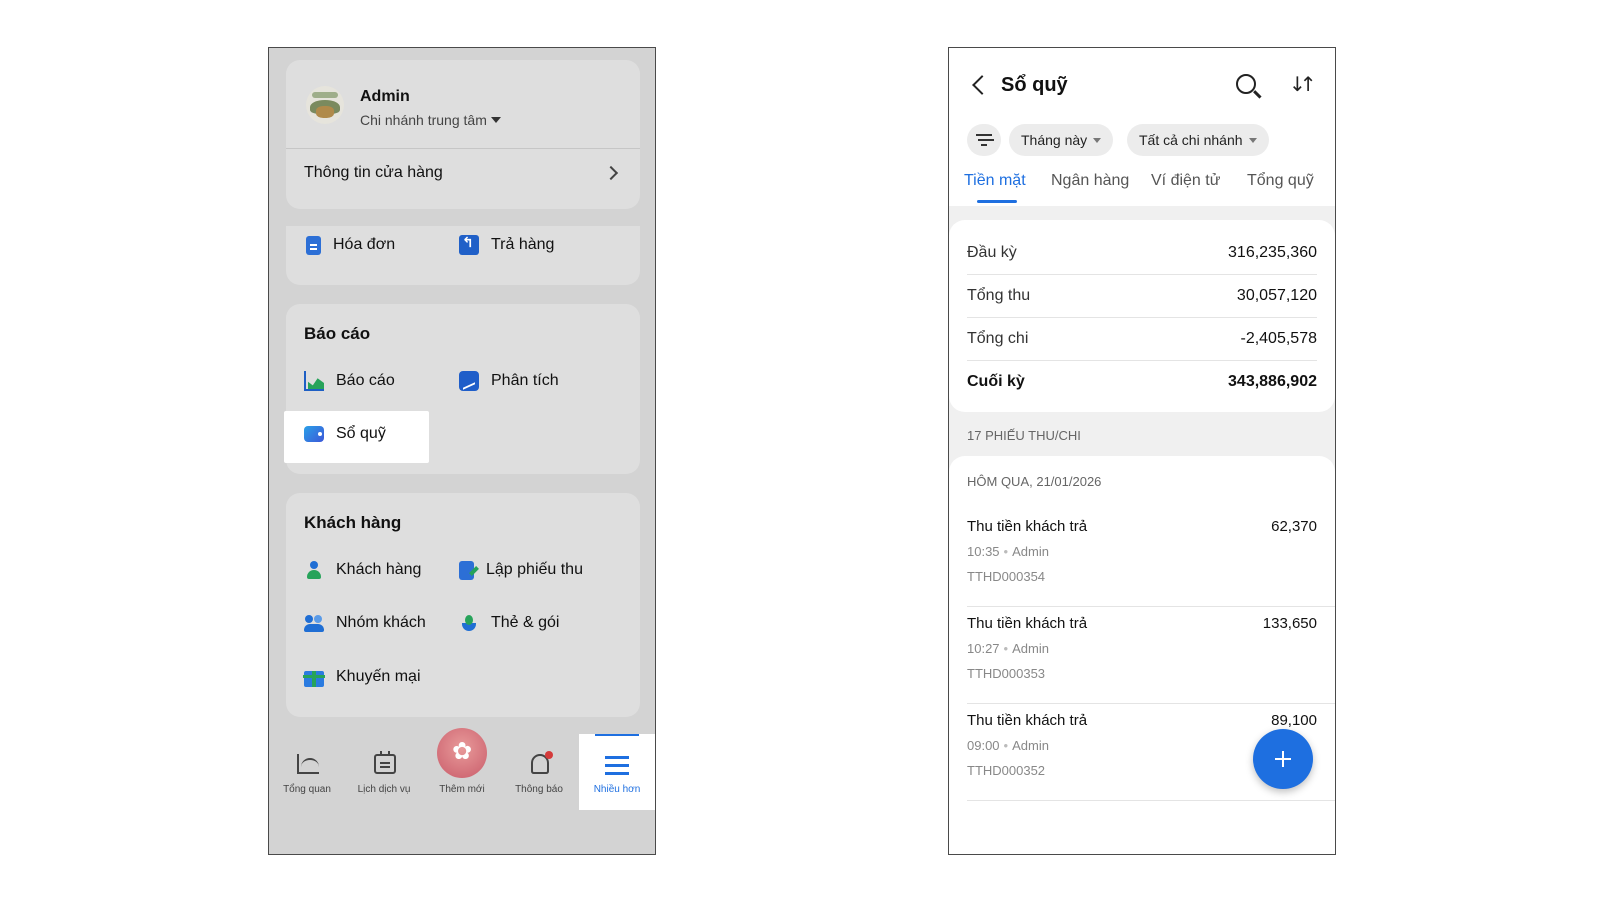  I want to click on report-chart-icon, so click(314, 381).